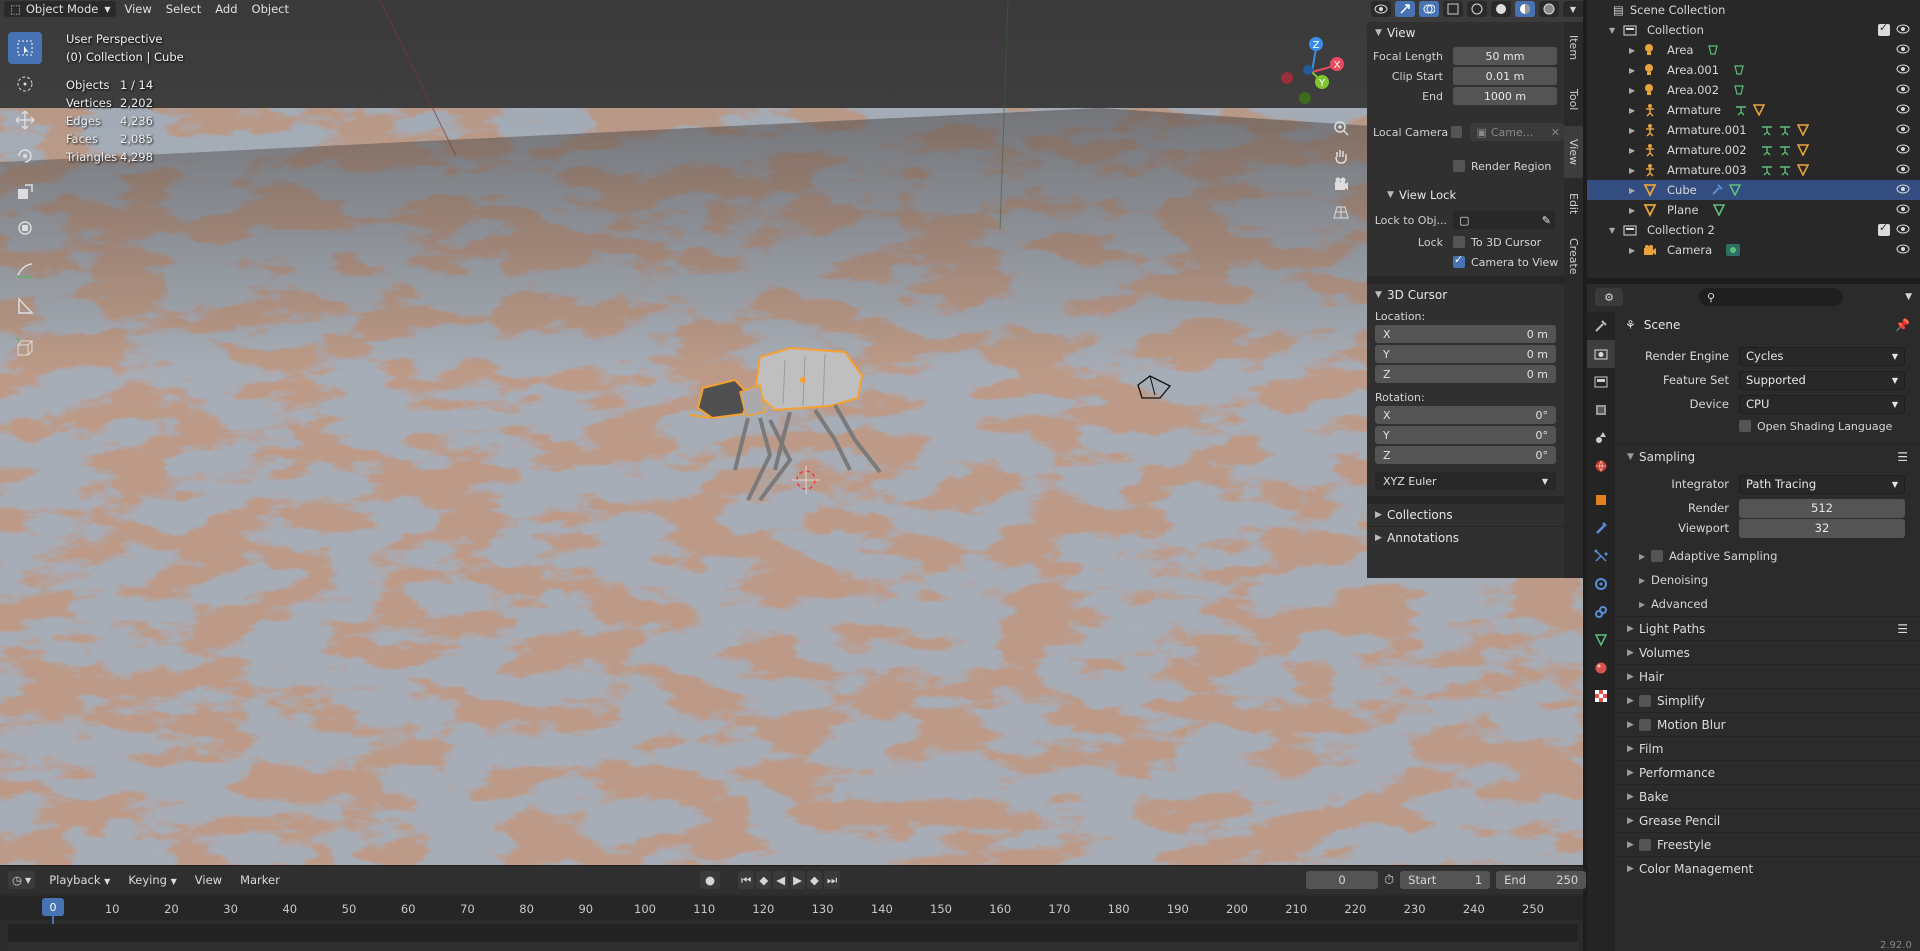 This screenshot has width=1920, height=951. What do you see at coordinates (1601, 556) in the screenshot?
I see `particles-properties-icon` at bounding box center [1601, 556].